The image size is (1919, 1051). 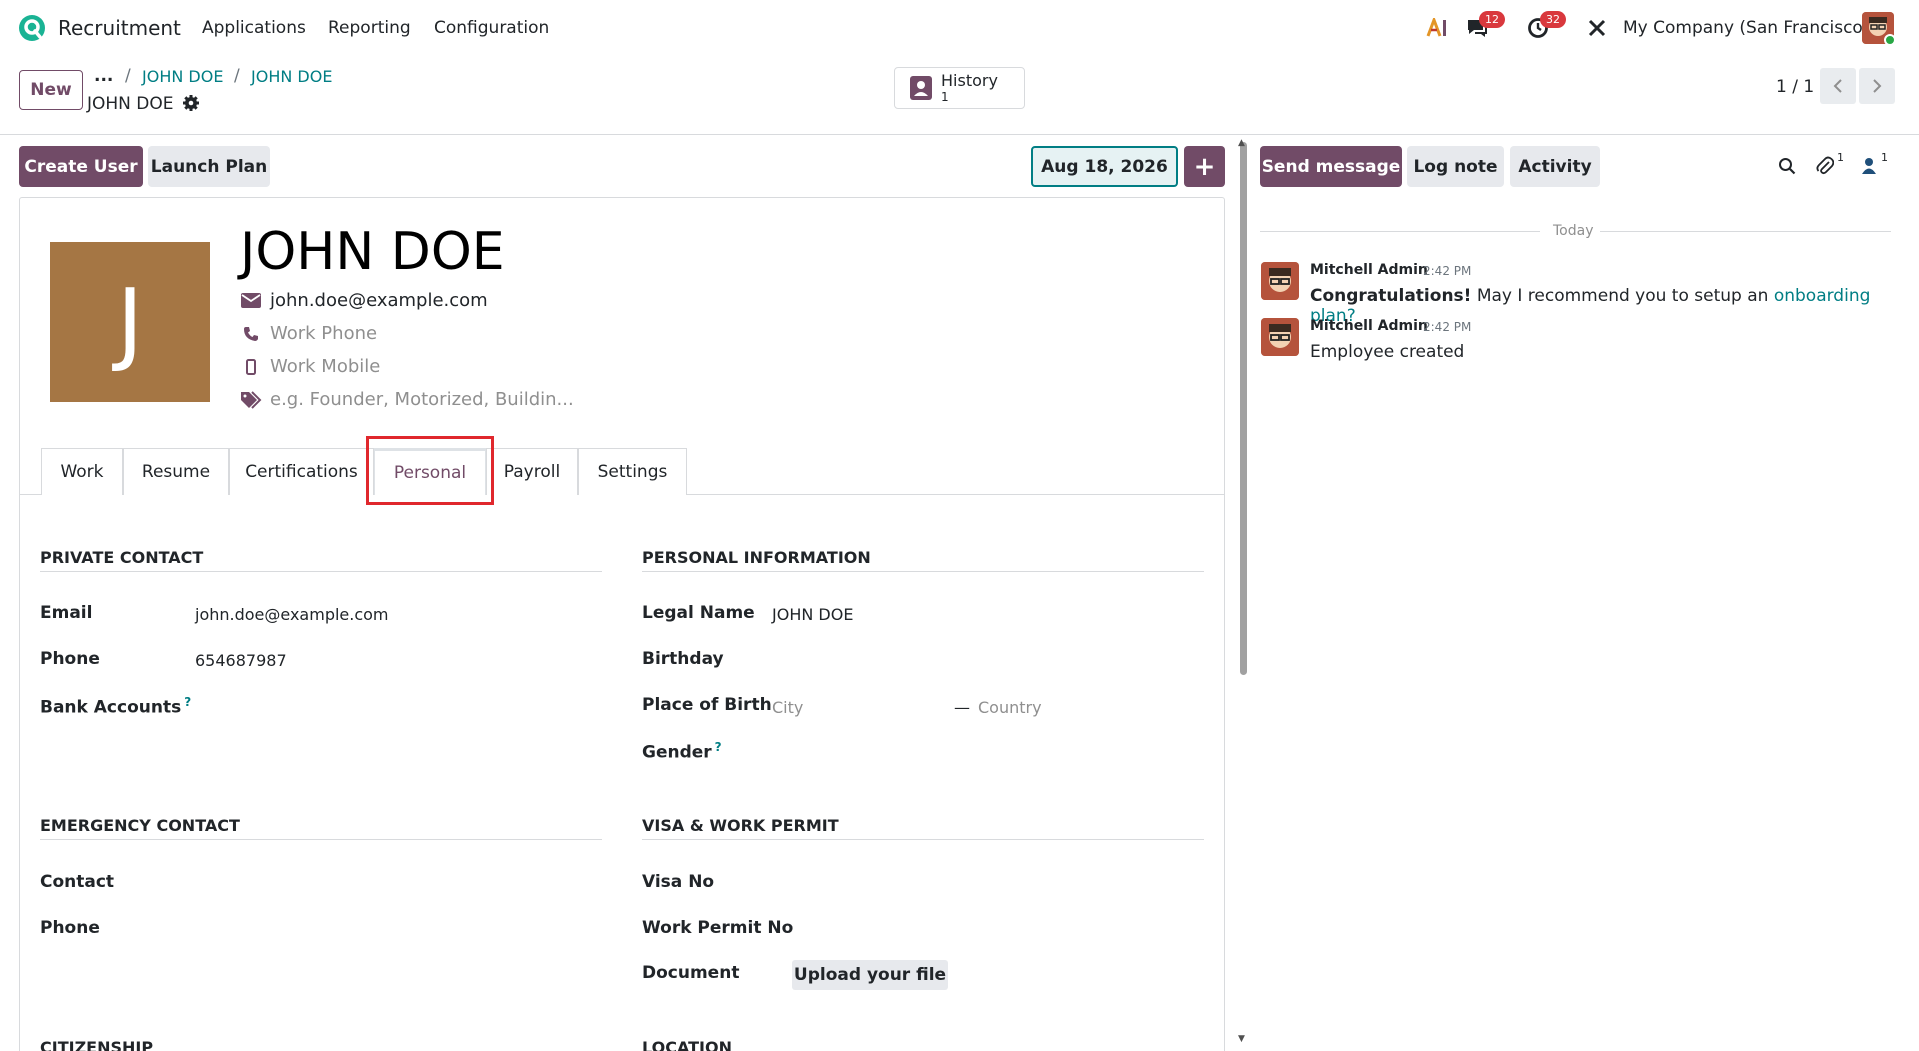 What do you see at coordinates (130, 104) in the screenshot?
I see `record-name: JOHN DOE` at bounding box center [130, 104].